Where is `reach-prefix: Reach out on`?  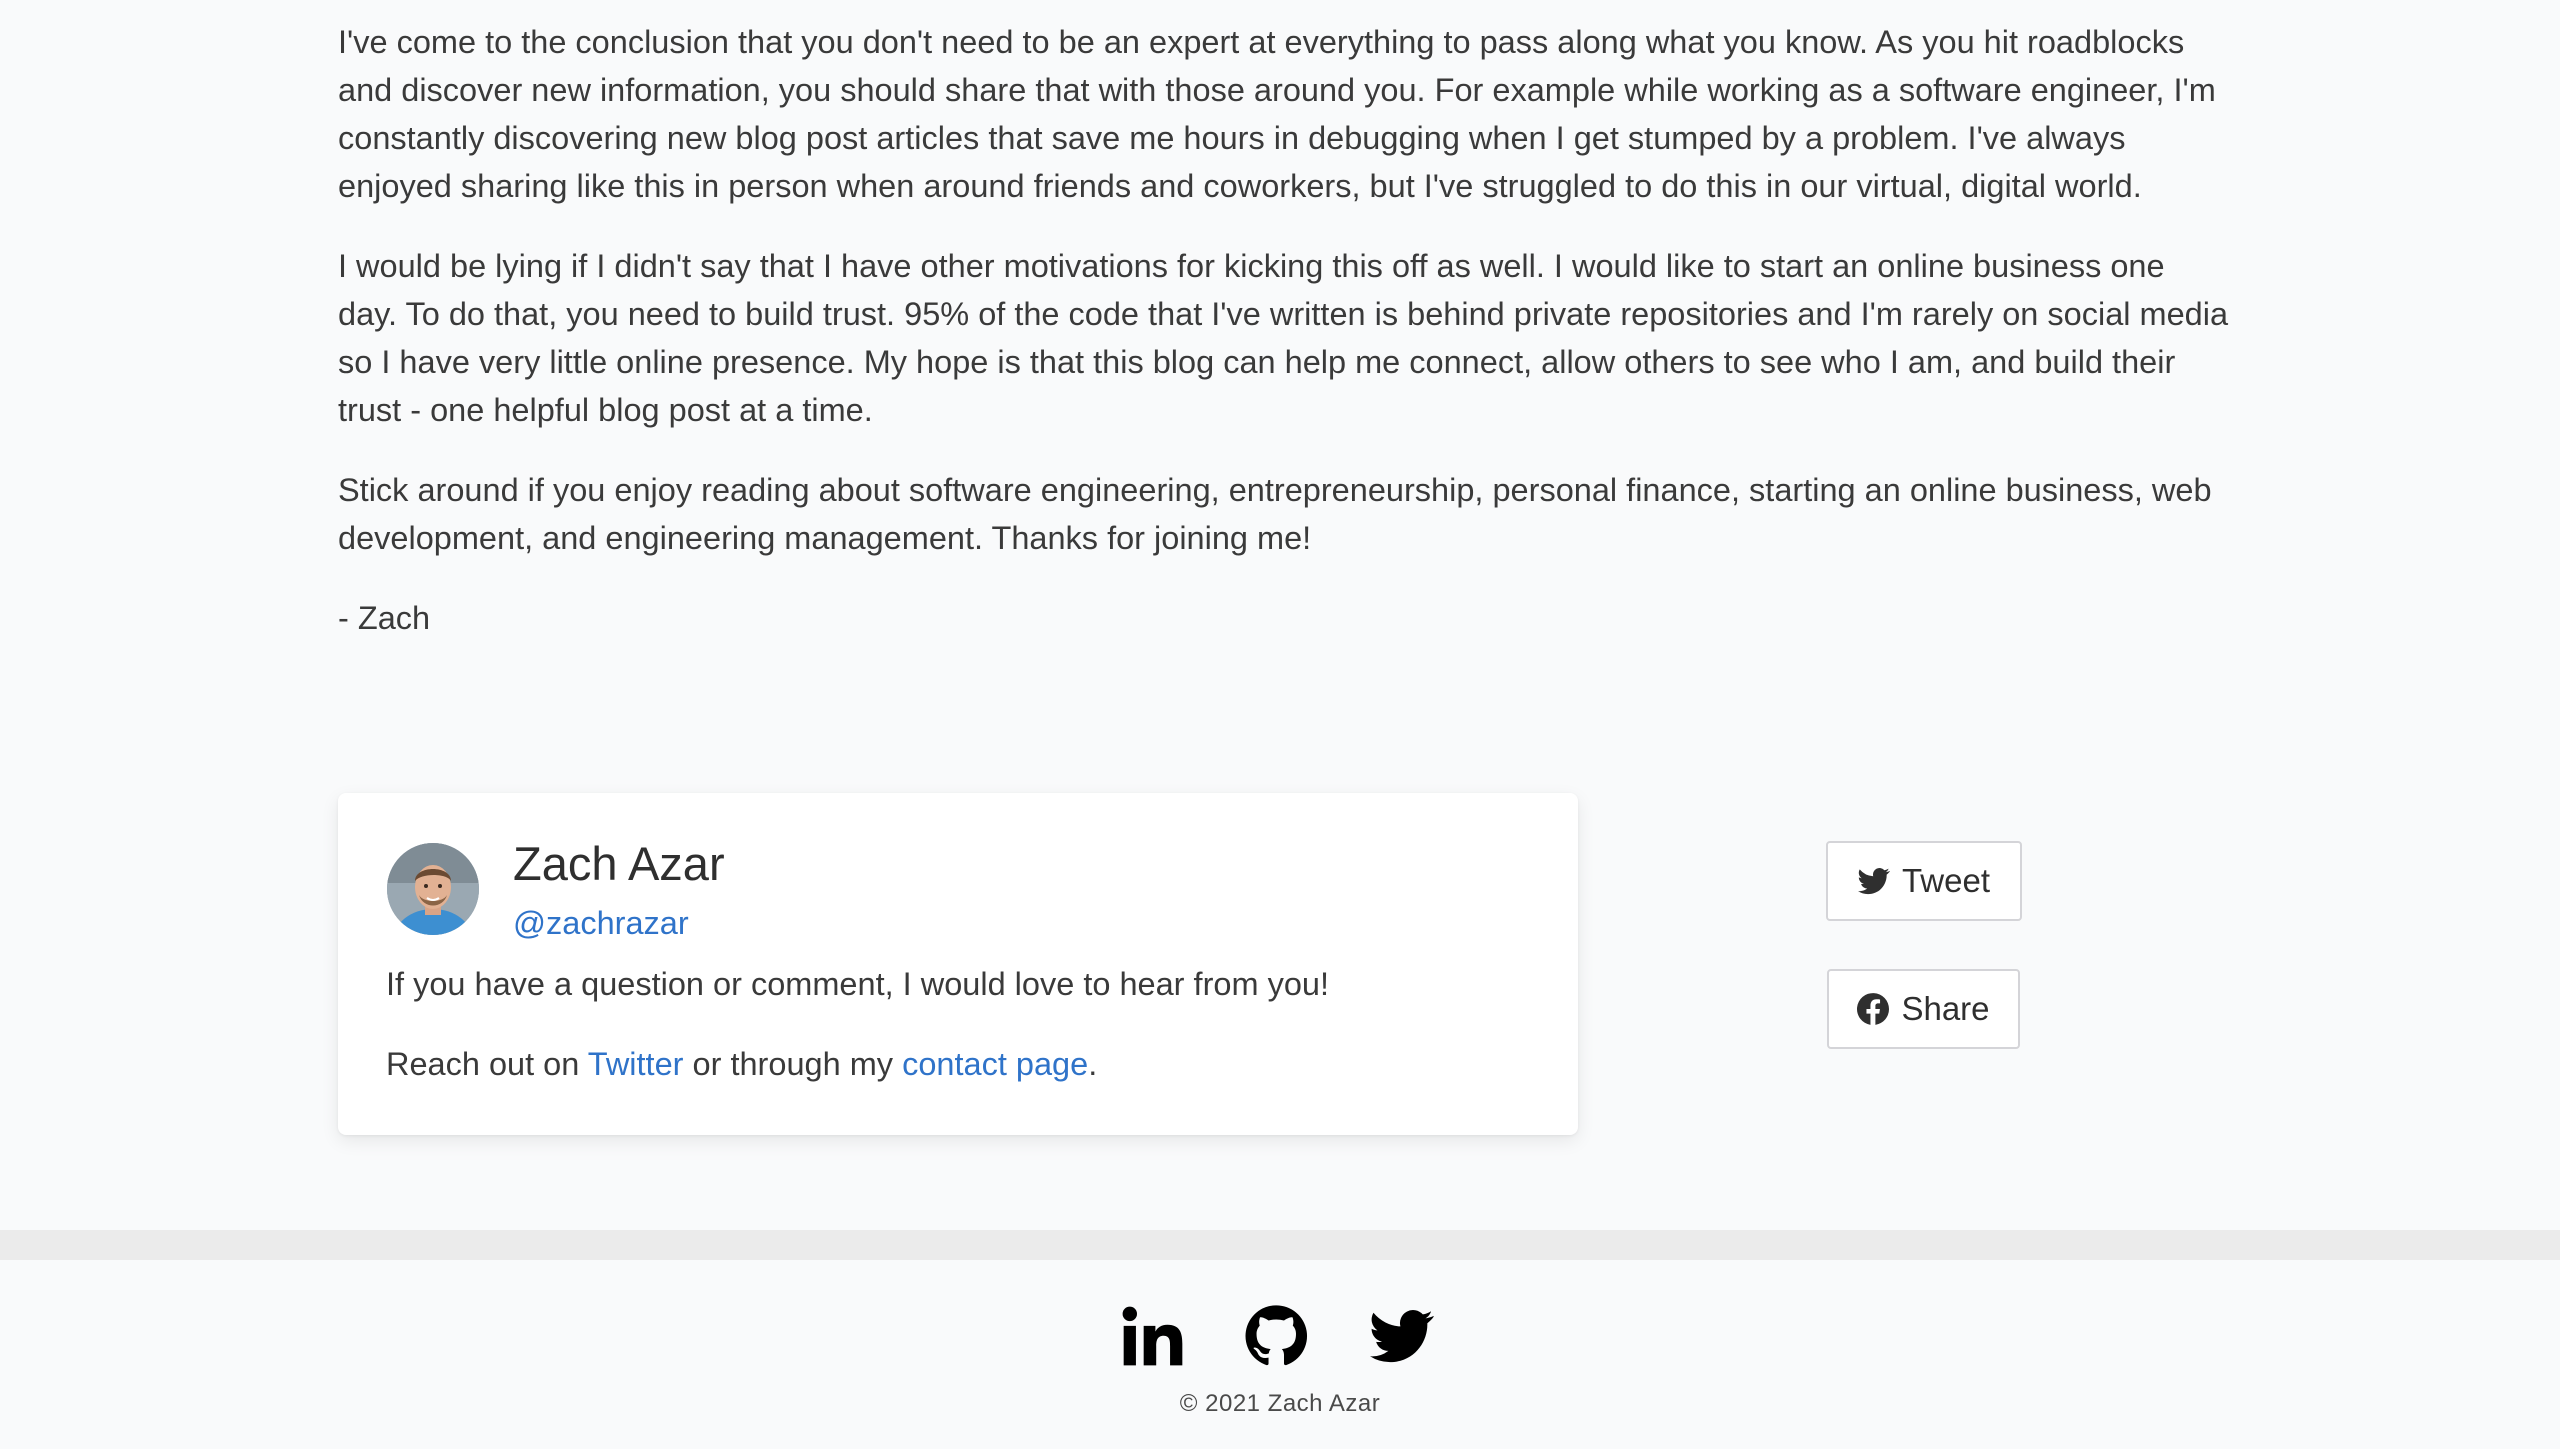
reach-prefix: Reach out on is located at coordinates (487, 1064).